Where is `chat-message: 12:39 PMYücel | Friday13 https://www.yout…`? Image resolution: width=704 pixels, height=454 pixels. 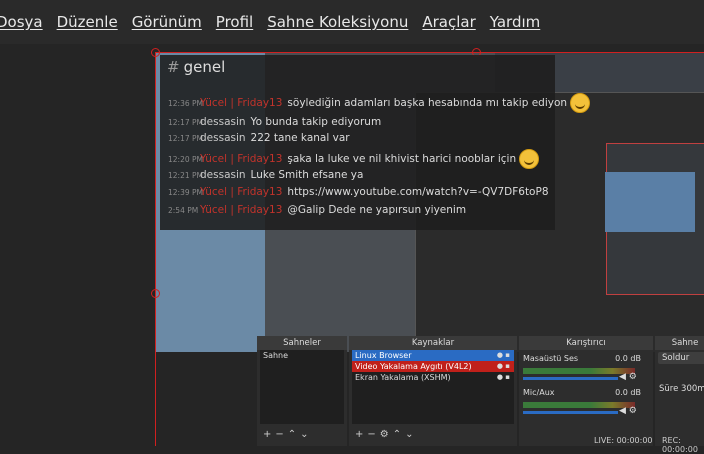
chat-message: 12:39 PMYücel | Friday13 https://www.yout… is located at coordinates (358, 192).